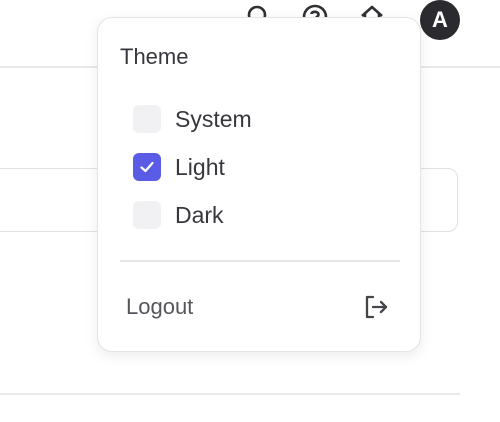  I want to click on theme-option-dark: Dark, so click(178, 215).